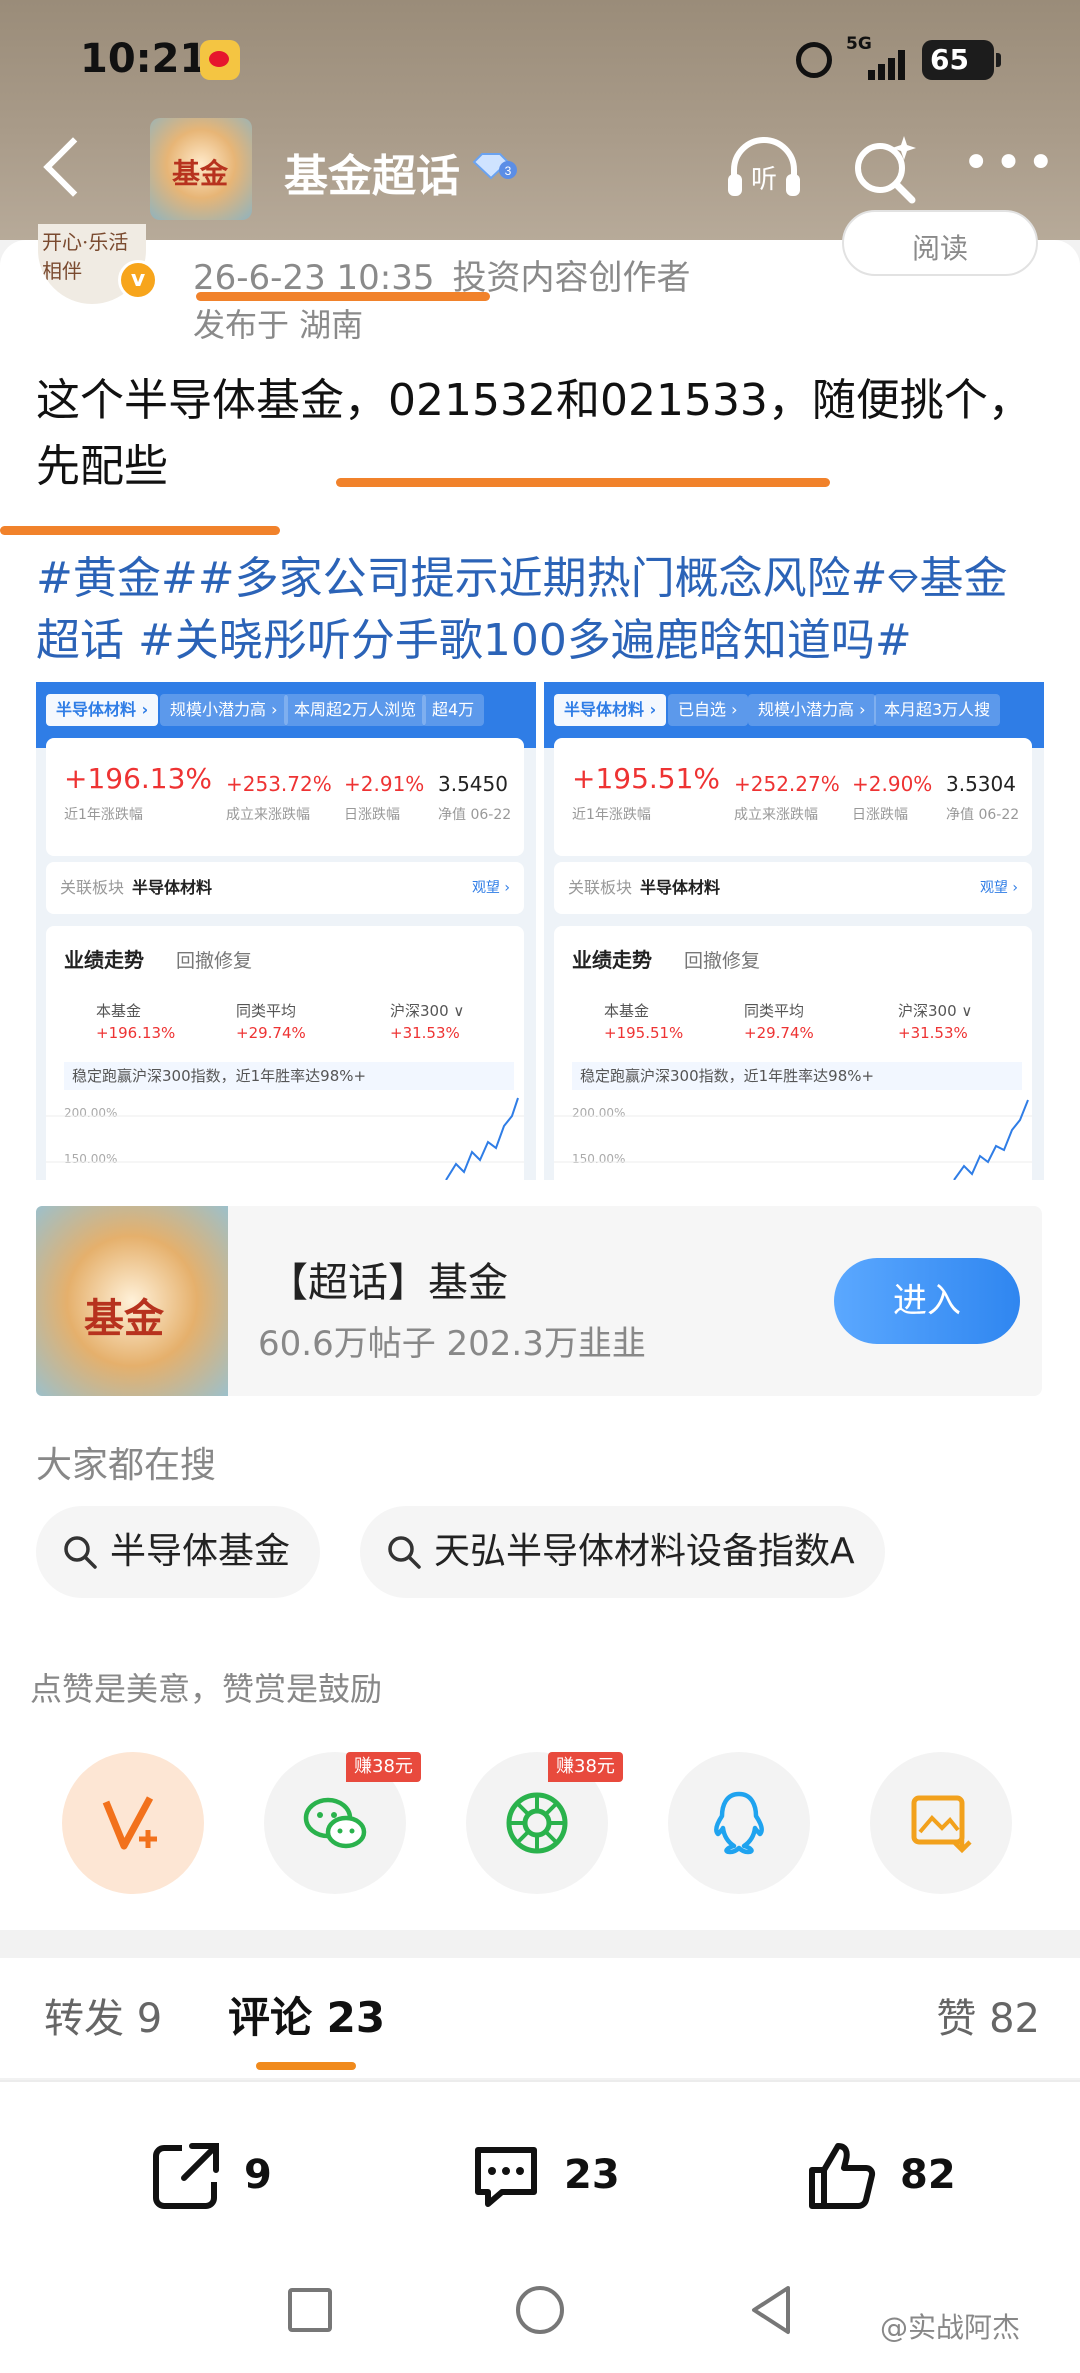 The width and height of the screenshot is (1080, 2373). Describe the element at coordinates (218, 2178) in the screenshot. I see `forward-button: 9` at that location.